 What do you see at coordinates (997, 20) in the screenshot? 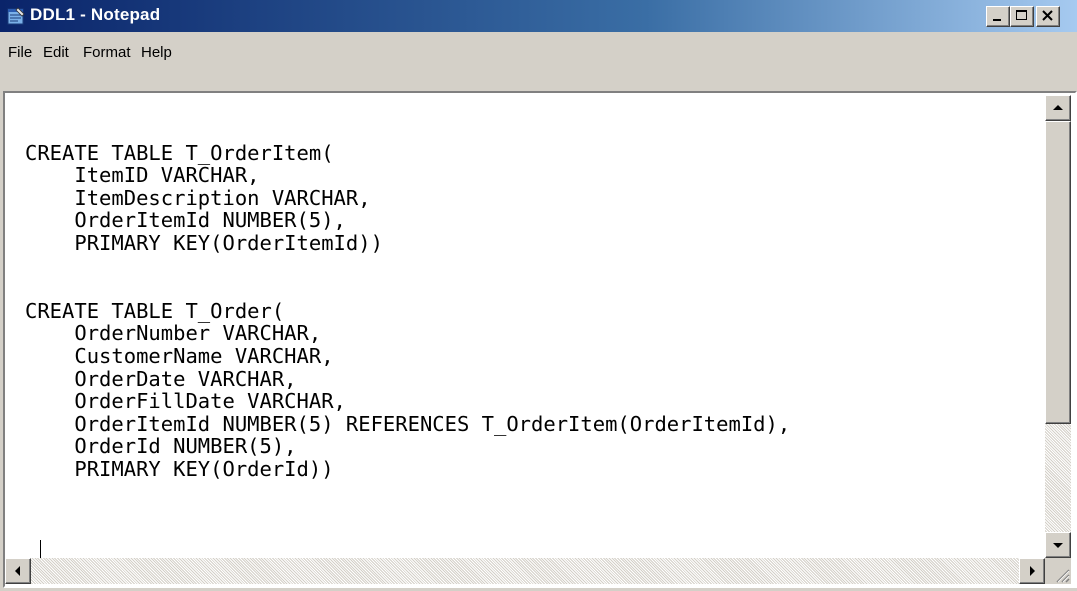
I see `minimize-icon` at bounding box center [997, 20].